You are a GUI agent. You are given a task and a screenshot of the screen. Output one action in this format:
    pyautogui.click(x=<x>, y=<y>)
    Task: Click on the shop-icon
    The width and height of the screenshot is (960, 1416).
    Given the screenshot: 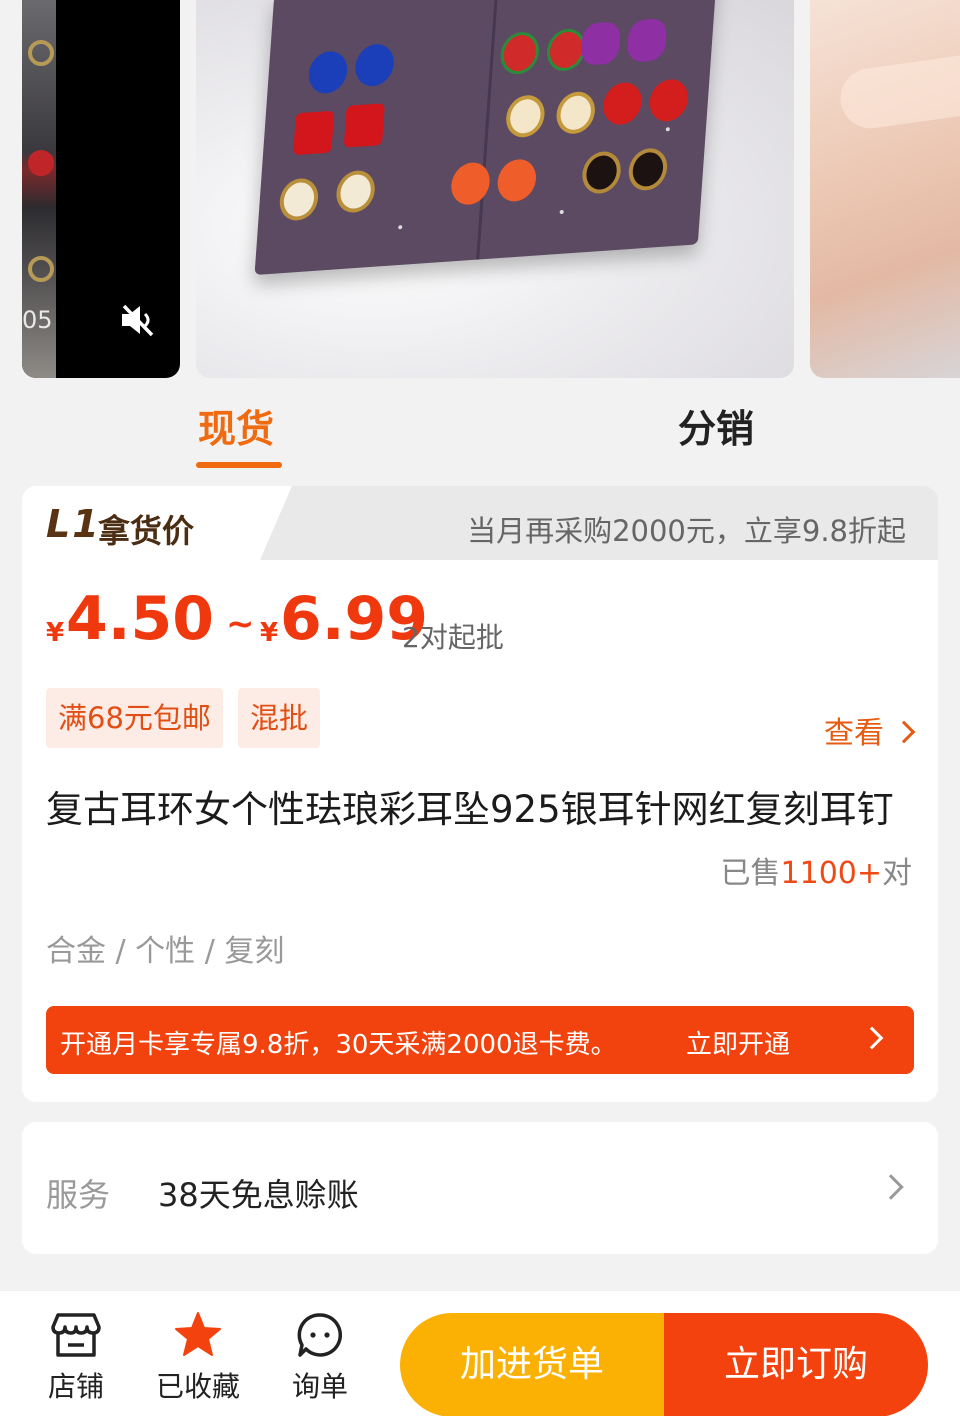 What is the action you would take?
    pyautogui.click(x=76, y=1335)
    